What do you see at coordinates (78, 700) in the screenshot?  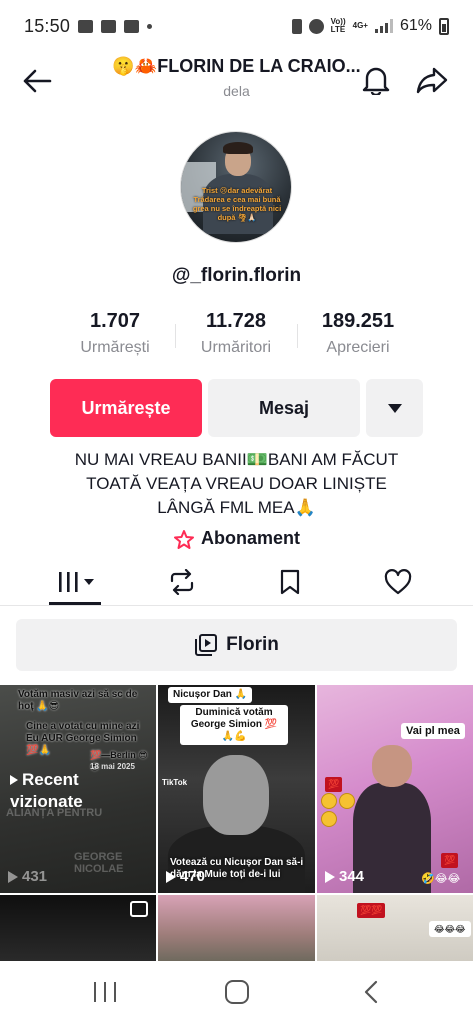 I see `video-caption: Votăm masiv azi să sc de hoț 🙏😎` at bounding box center [78, 700].